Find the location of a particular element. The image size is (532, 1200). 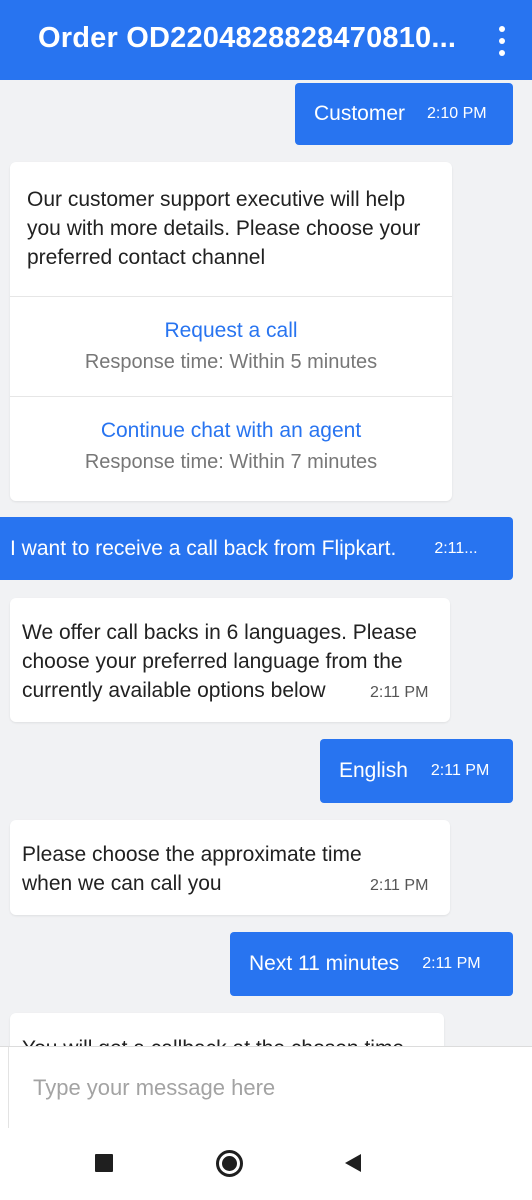

composer is located at coordinates (266, 1087).